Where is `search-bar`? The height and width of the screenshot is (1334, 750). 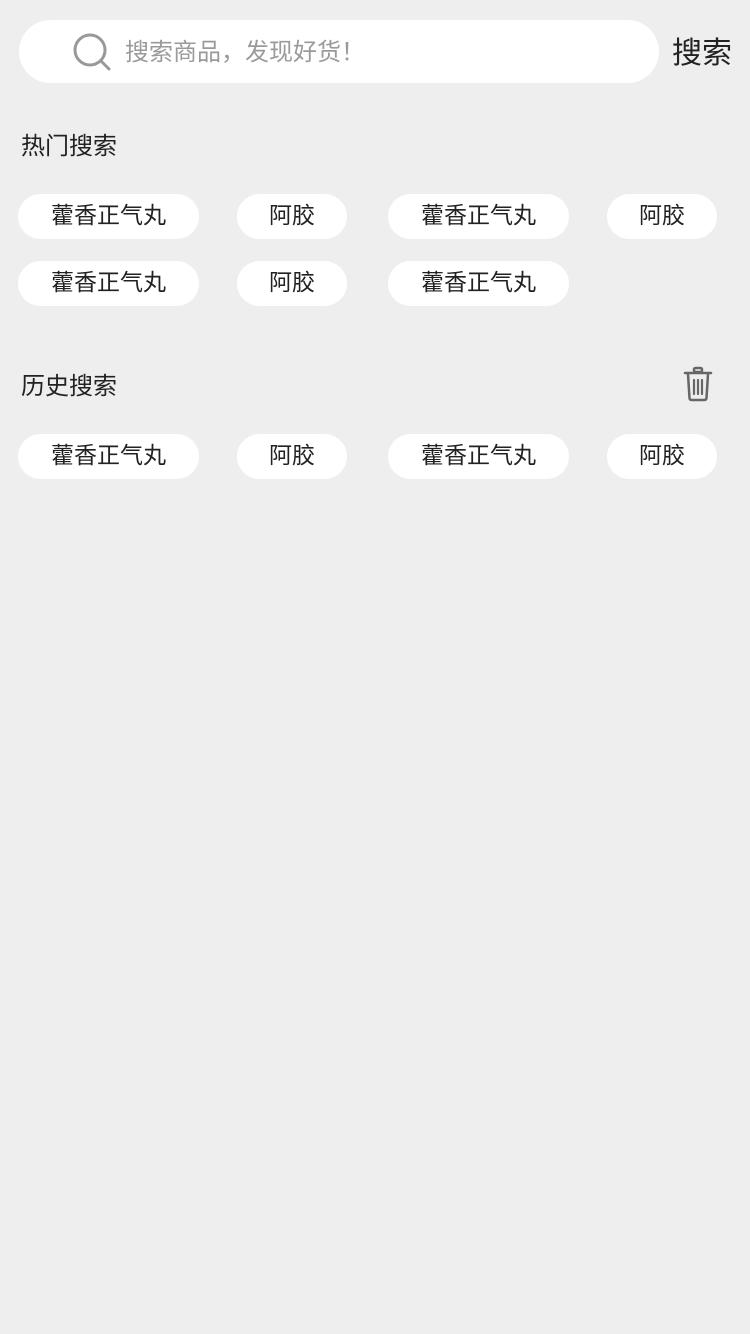
search-bar is located at coordinates (339, 51).